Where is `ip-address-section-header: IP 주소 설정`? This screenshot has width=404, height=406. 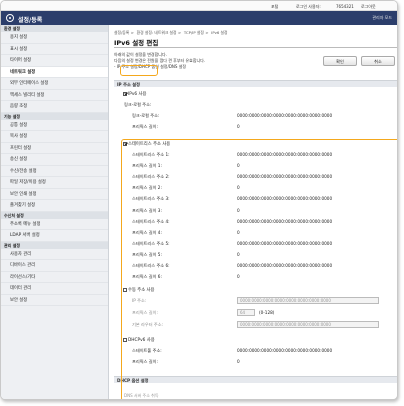
ip-address-section-header: IP 주소 설정 is located at coordinates (255, 83).